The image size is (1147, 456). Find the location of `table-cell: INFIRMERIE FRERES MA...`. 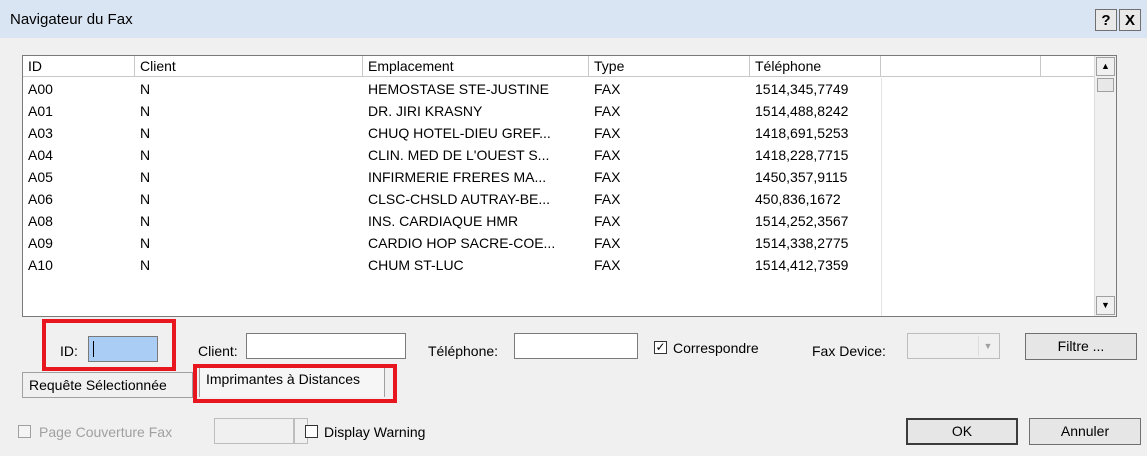

table-cell: INFIRMERIE FRERES MA... is located at coordinates (457, 177).